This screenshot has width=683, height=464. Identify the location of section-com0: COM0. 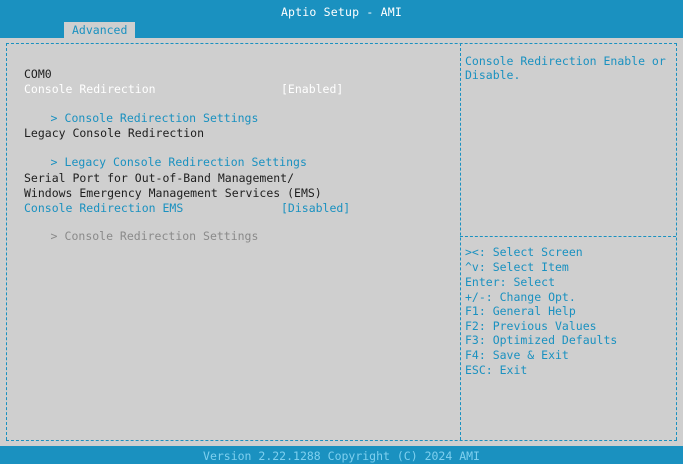
(38, 74).